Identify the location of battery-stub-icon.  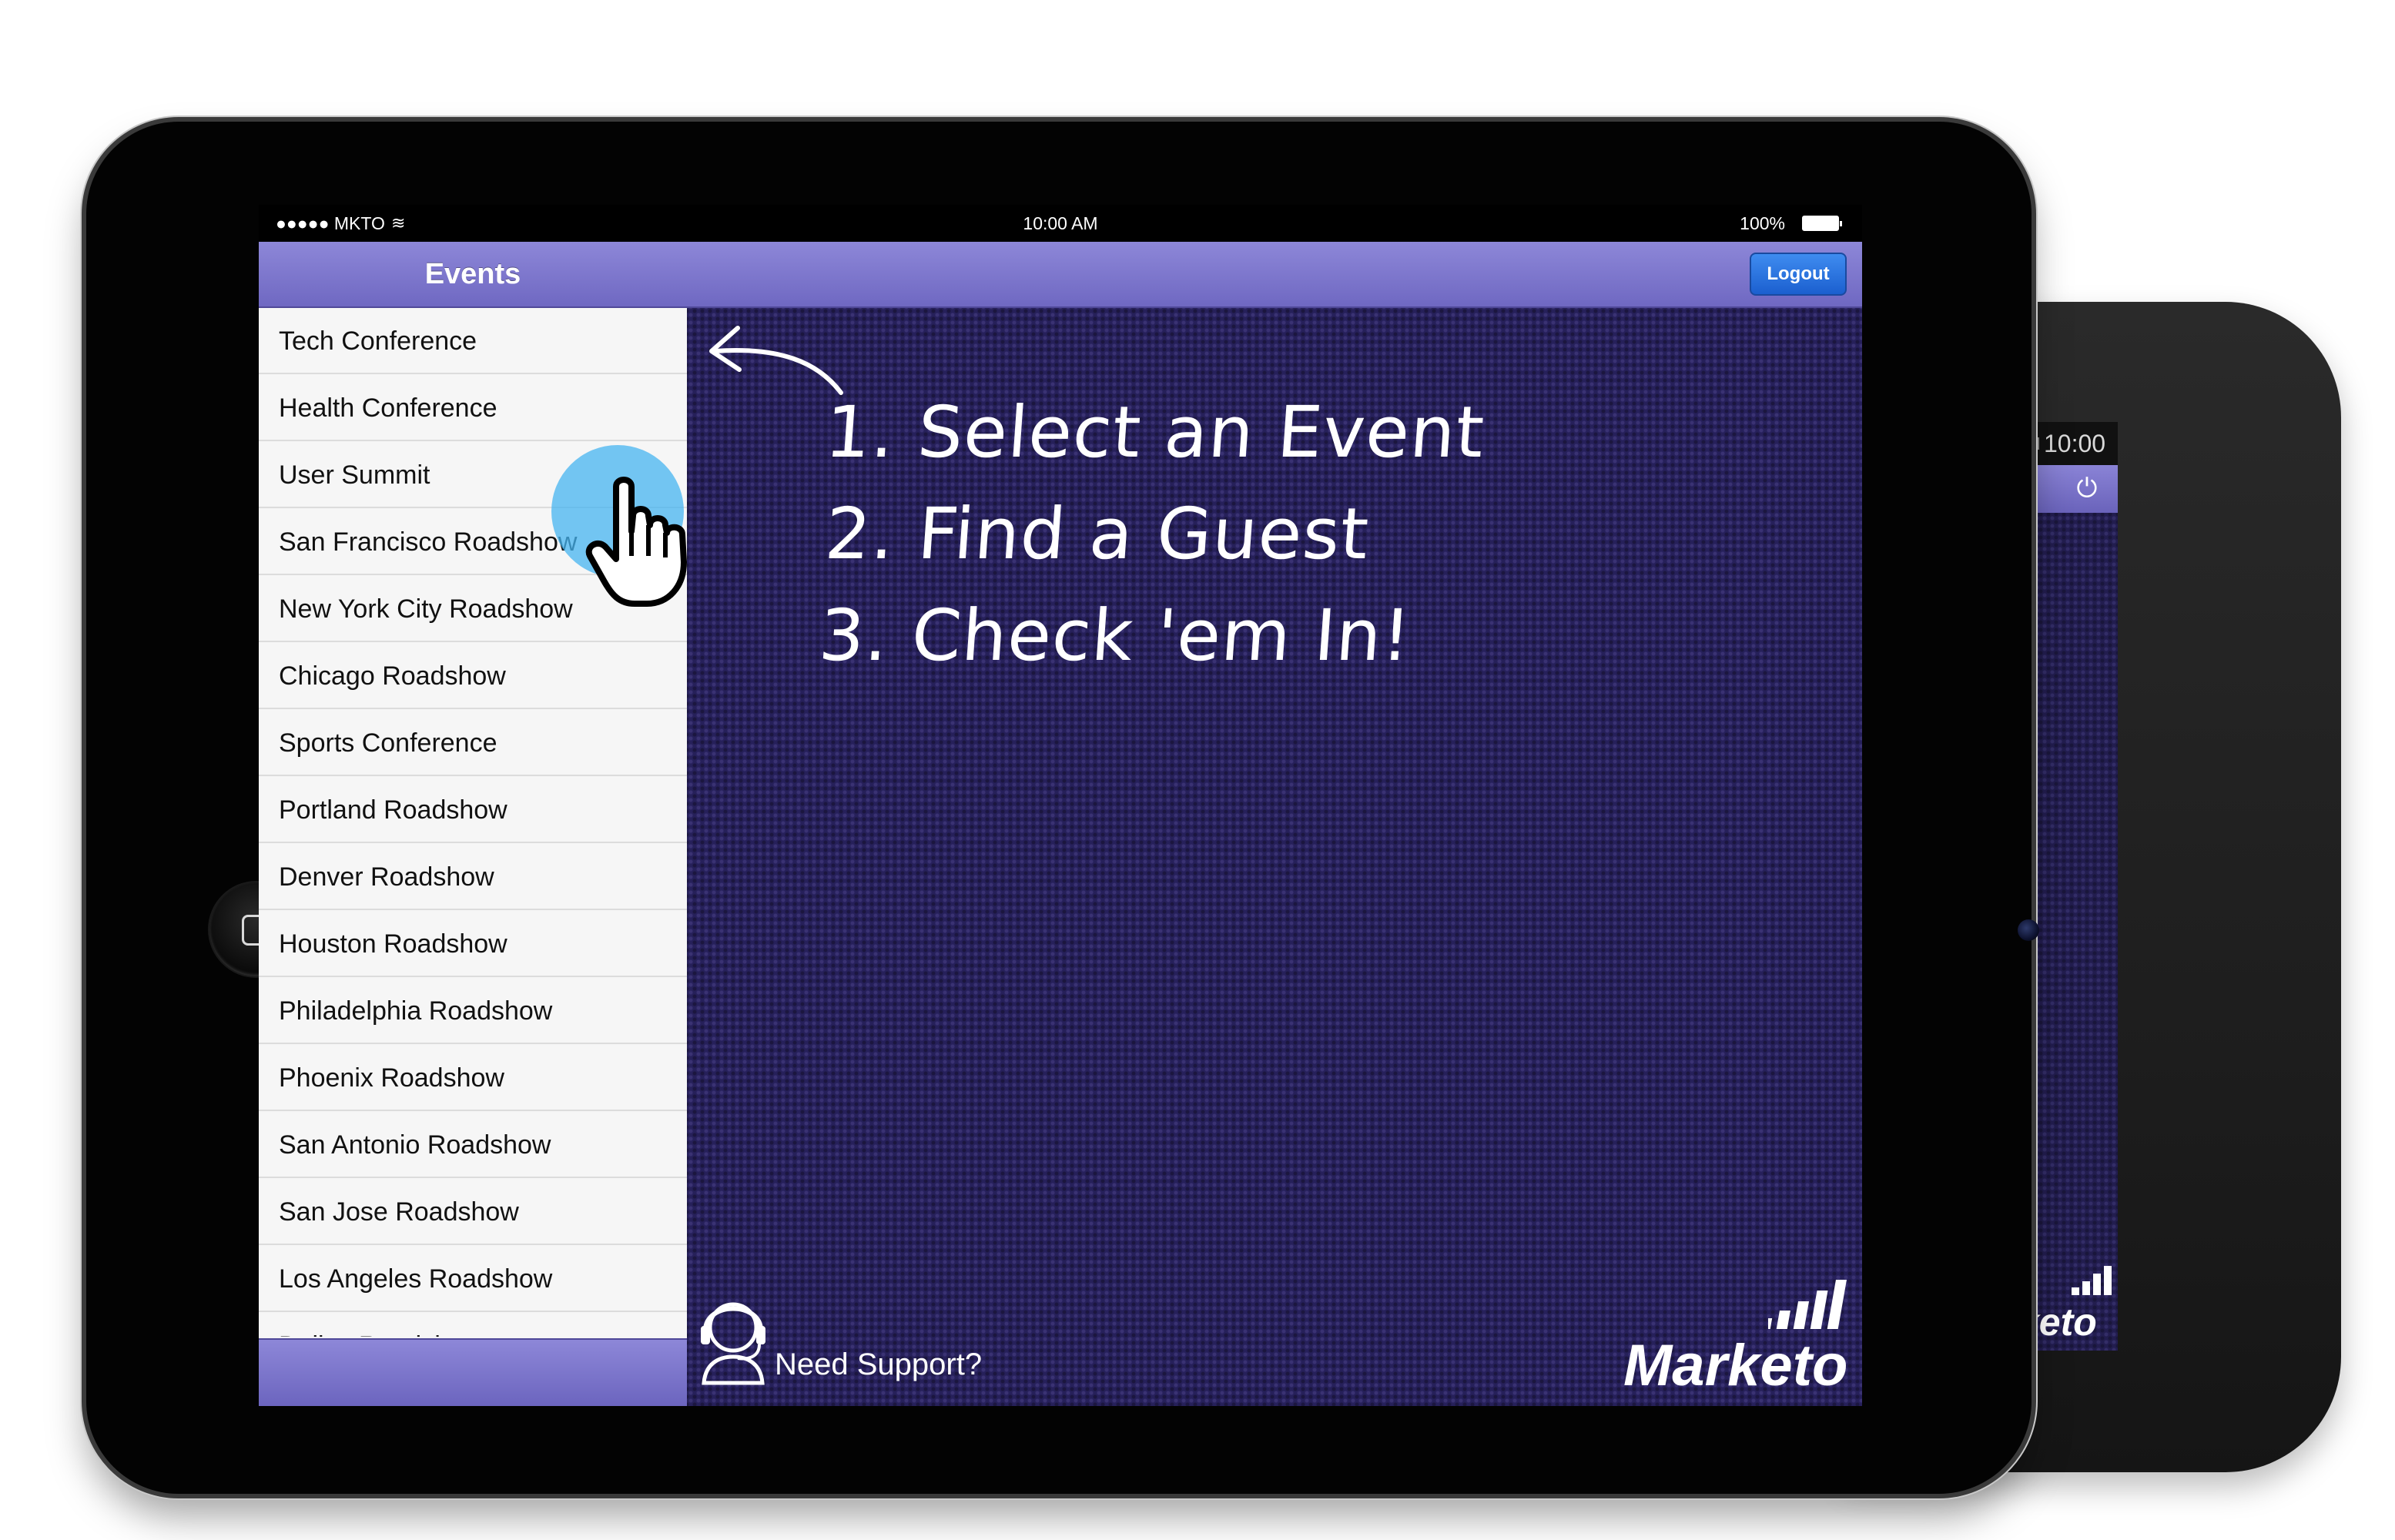
(2035, 443).